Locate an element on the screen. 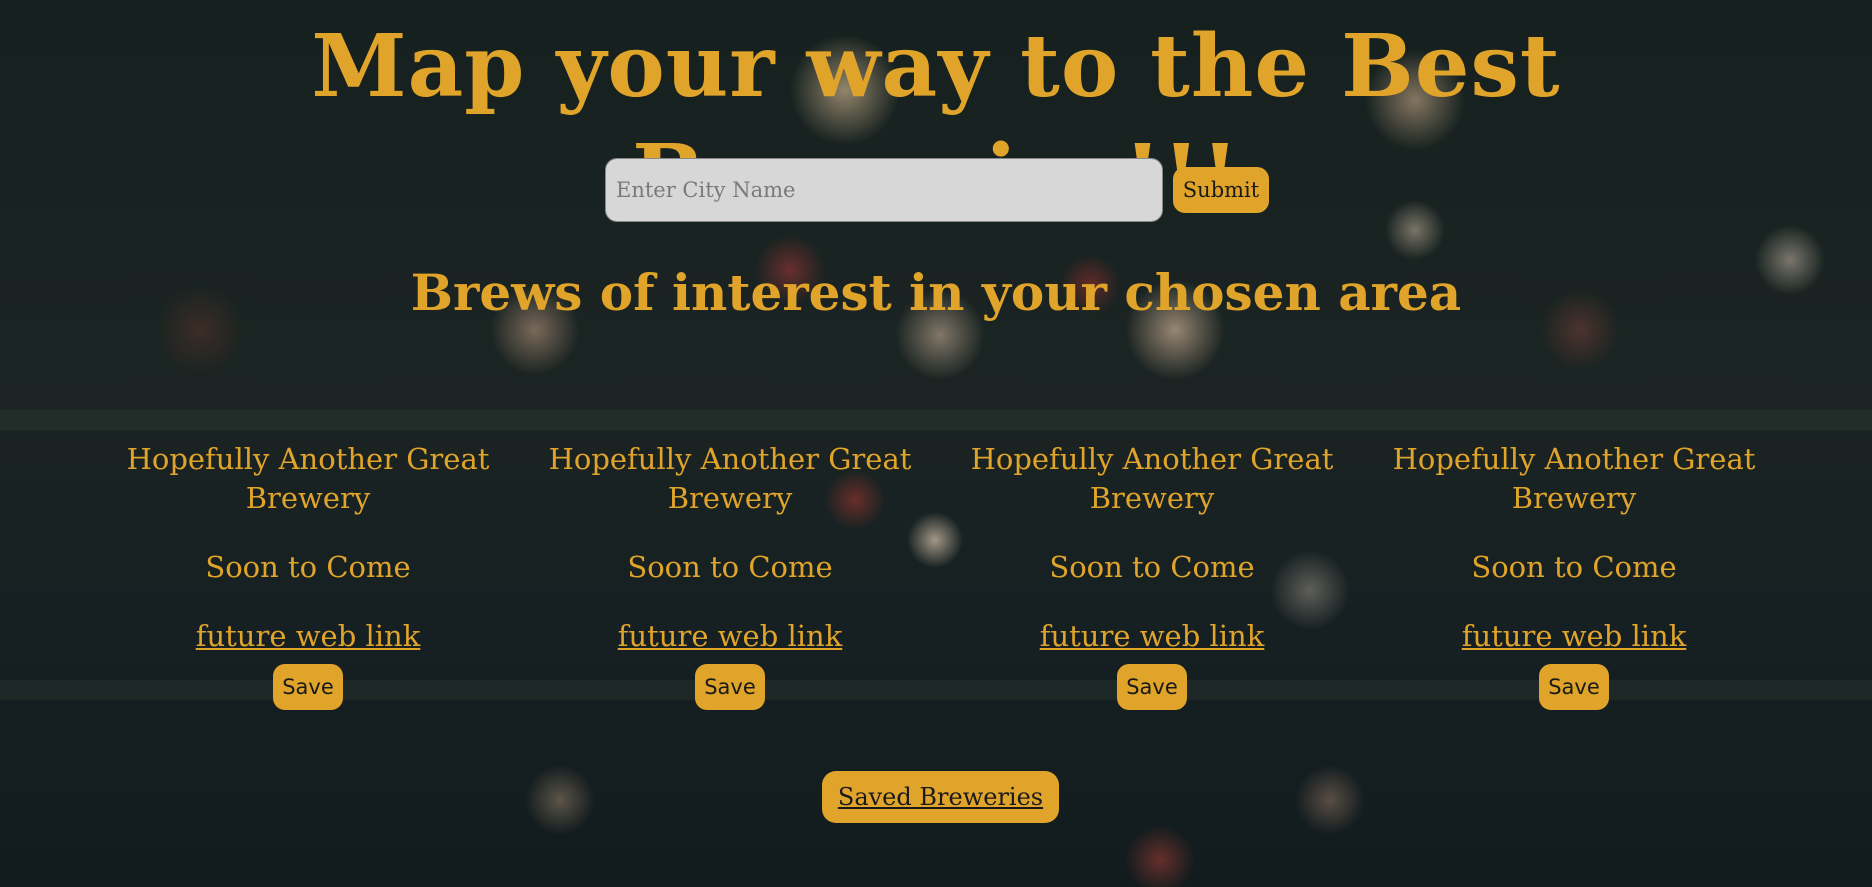 The image size is (1872, 887). submit-button: Submit is located at coordinates (1221, 190).